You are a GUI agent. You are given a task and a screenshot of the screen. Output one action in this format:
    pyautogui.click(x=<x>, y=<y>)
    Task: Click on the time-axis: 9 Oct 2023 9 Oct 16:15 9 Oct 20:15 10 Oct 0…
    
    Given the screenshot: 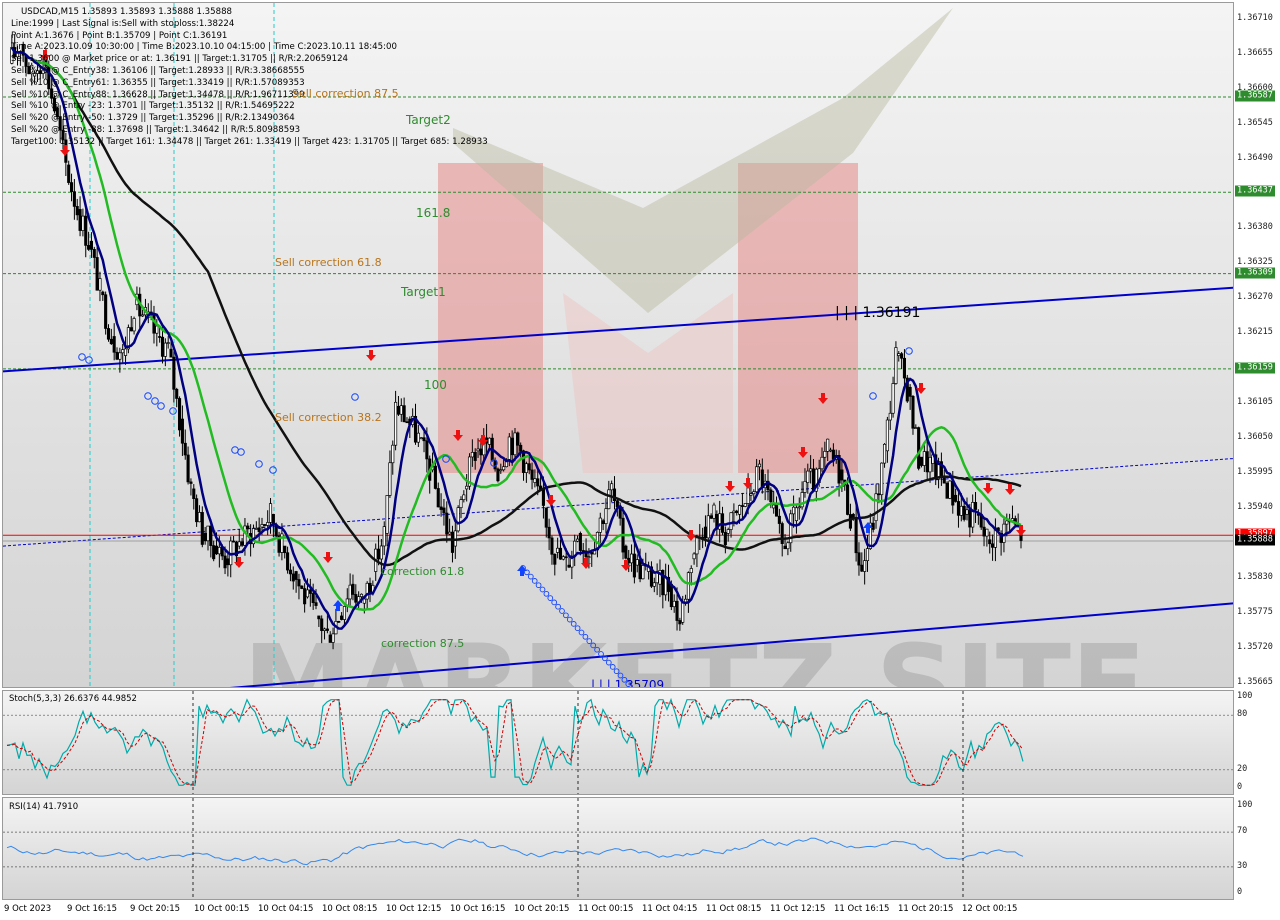 What is the action you would take?
    pyautogui.click(x=640, y=910)
    